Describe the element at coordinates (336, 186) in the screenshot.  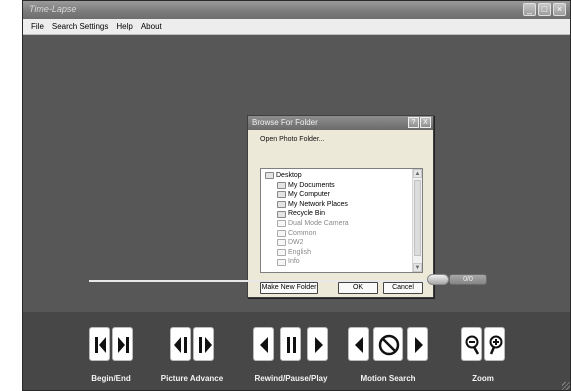
I see `tree-node: My Documents` at that location.